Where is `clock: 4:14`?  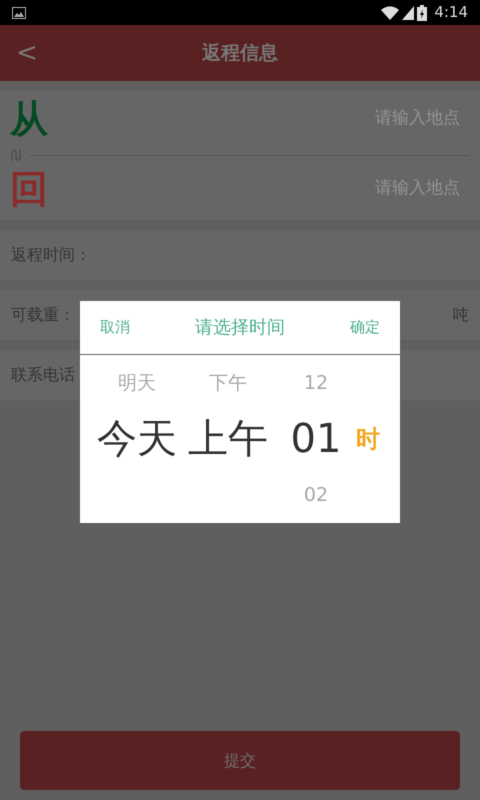
clock: 4:14 is located at coordinates (451, 13).